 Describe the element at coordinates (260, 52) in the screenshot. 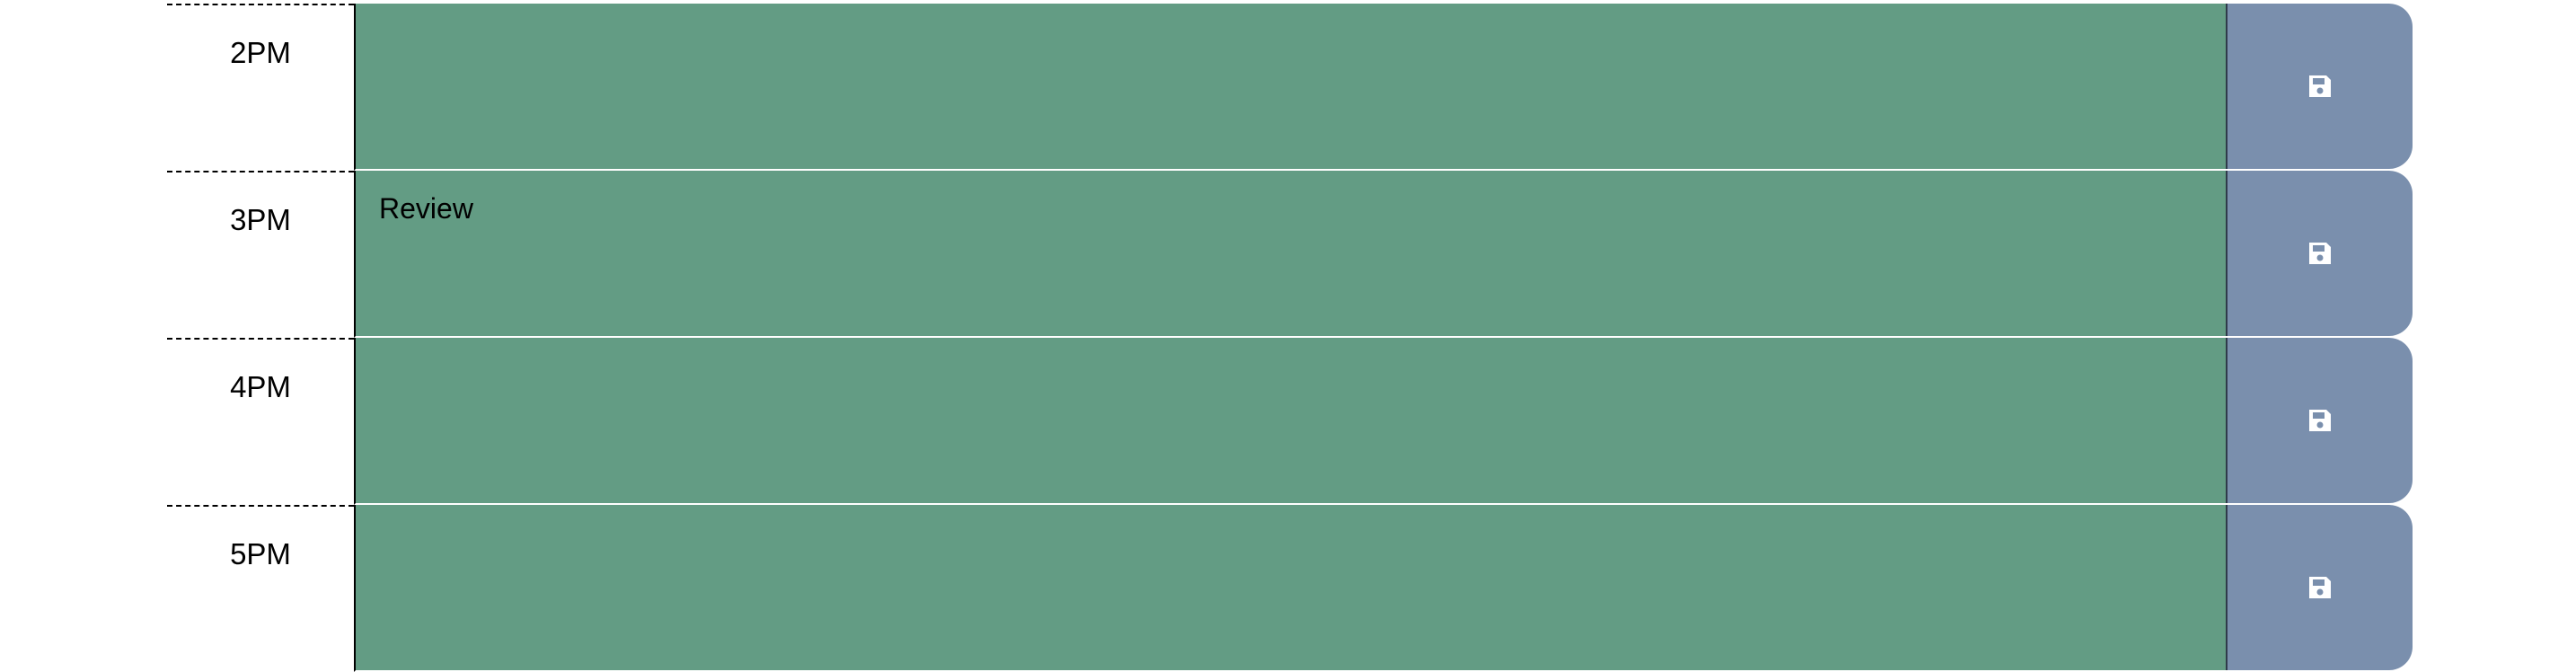

I see `hour-label: 2PM` at that location.